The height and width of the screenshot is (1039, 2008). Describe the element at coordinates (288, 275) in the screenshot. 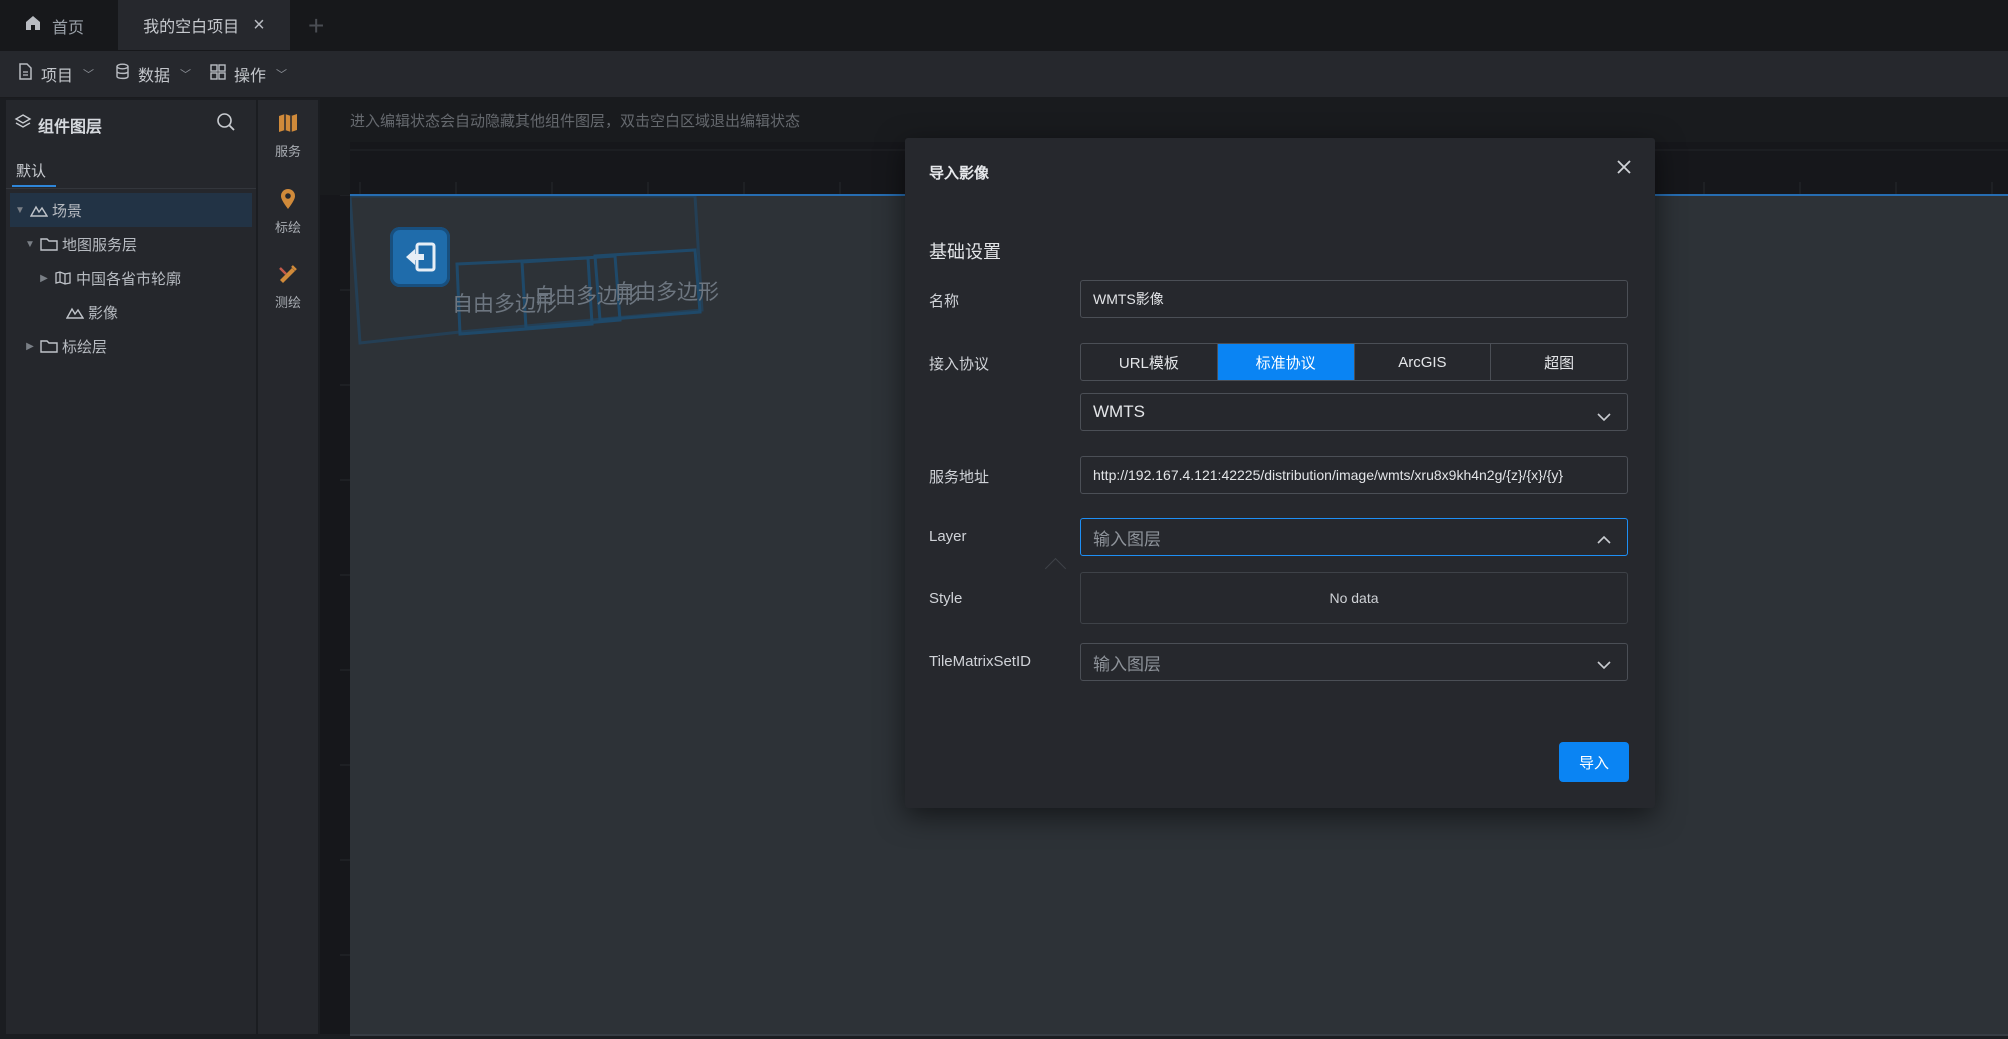

I see `measure-icon` at that location.